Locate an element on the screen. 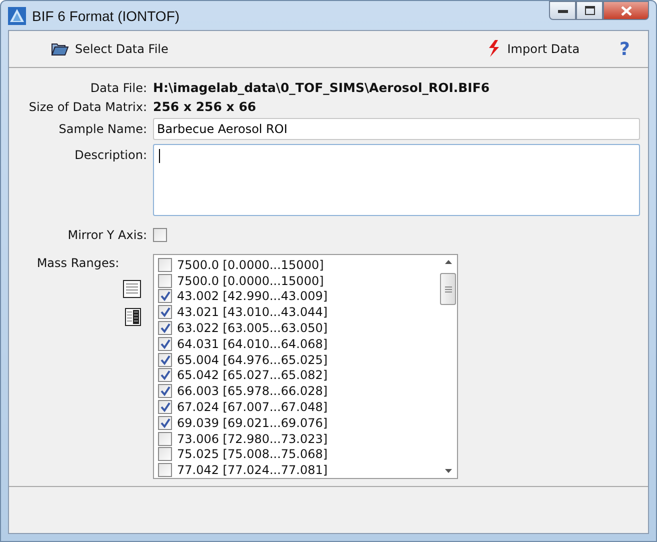 This screenshot has height=542, width=657. import-data-button: Import Data is located at coordinates (533, 49).